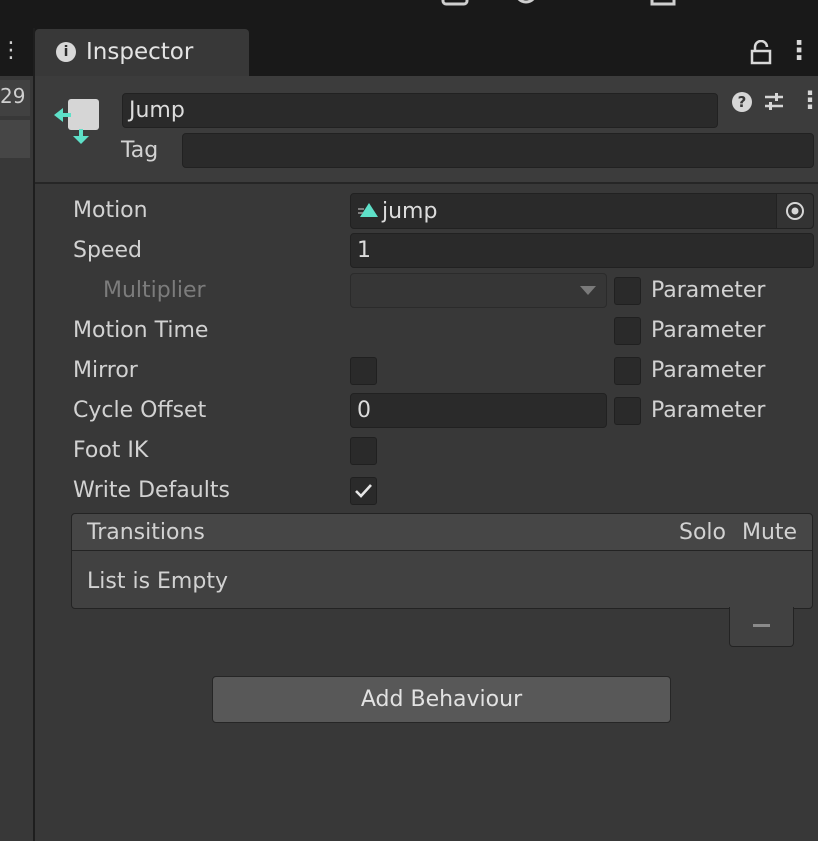  I want to click on checkmark-icon, so click(363, 491).